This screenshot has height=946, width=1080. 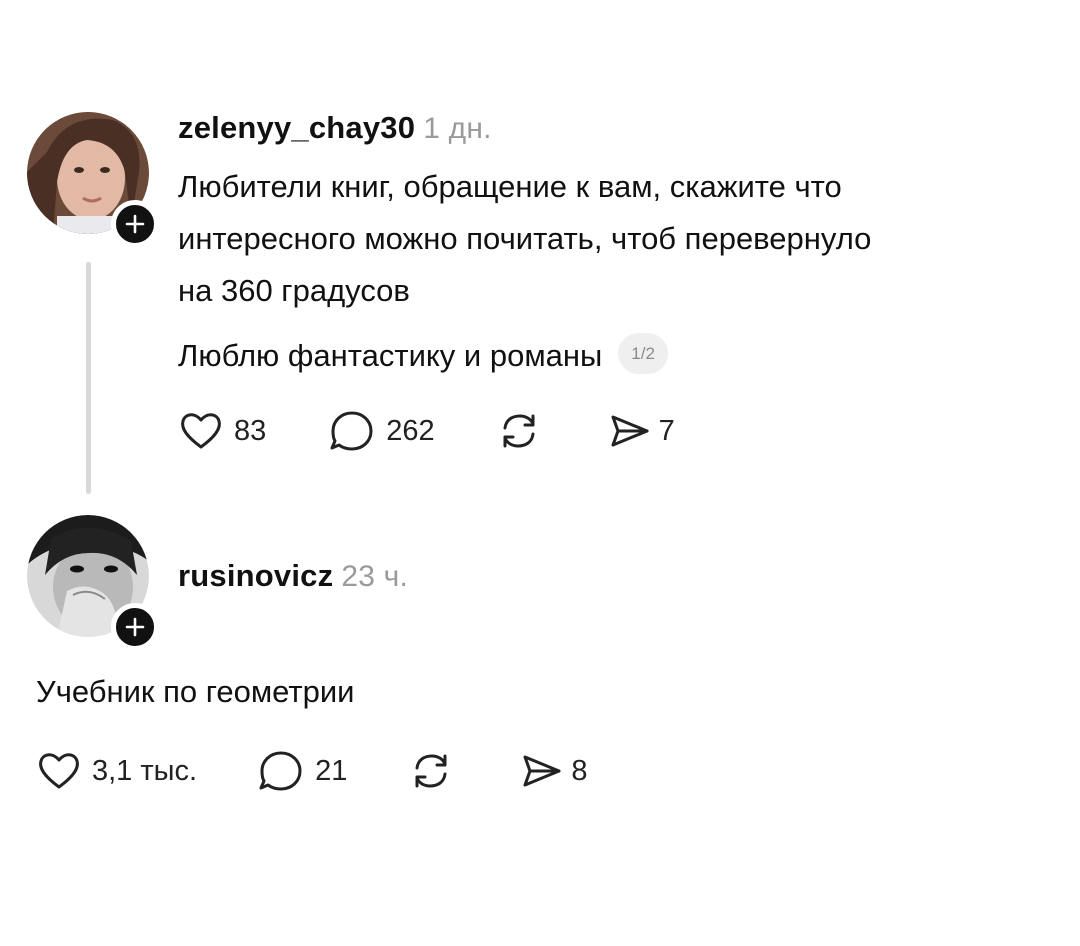 I want to click on action-bar: 3,1 тыс. 21 8, so click(x=311, y=771).